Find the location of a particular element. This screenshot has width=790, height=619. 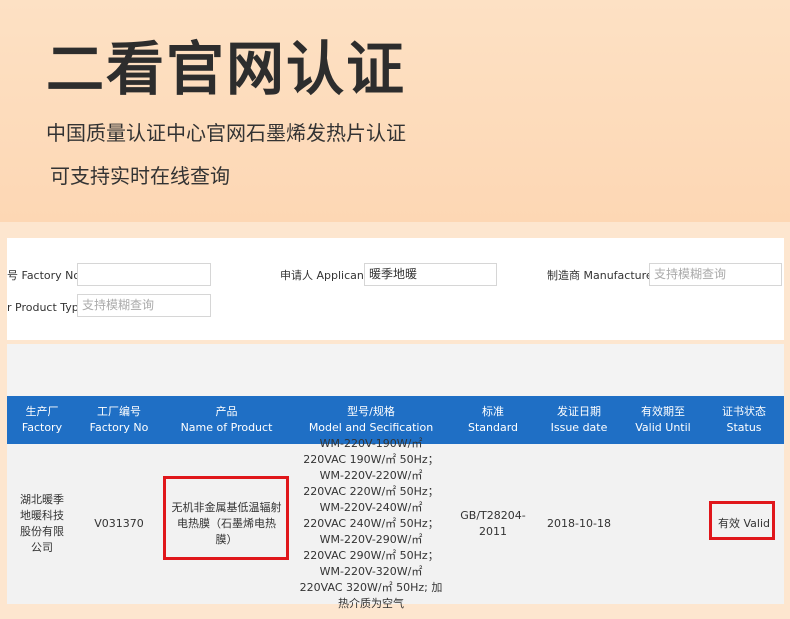

col-header-zh: 产品 is located at coordinates (226, 411).